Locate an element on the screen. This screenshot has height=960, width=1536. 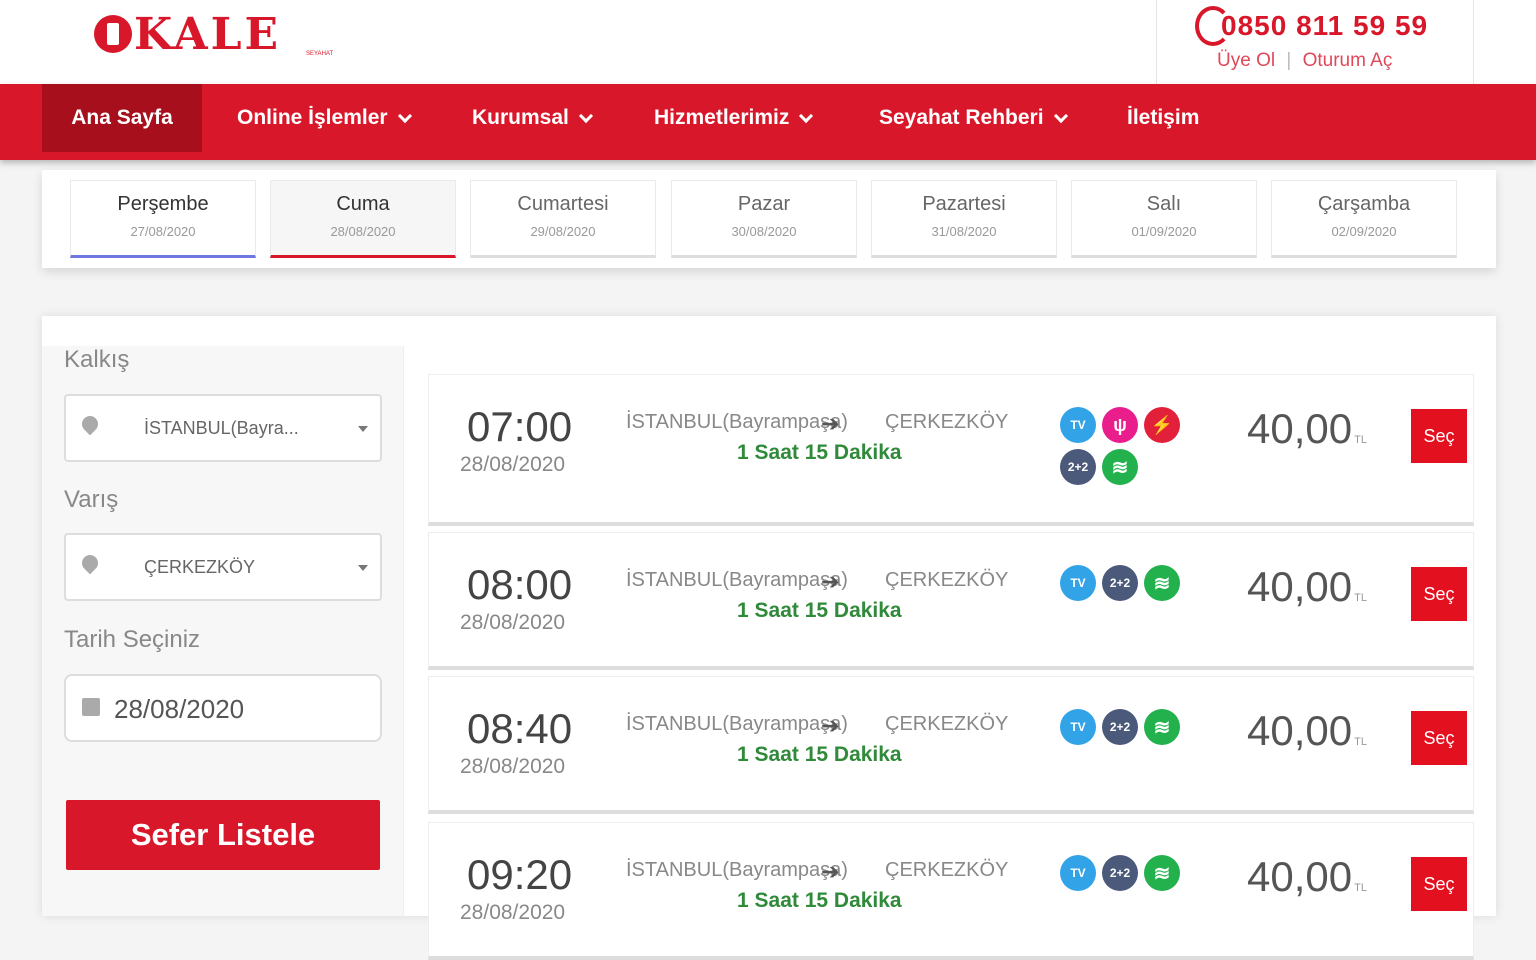
to-value: ÇERKEZKÖY is located at coordinates (200, 567).